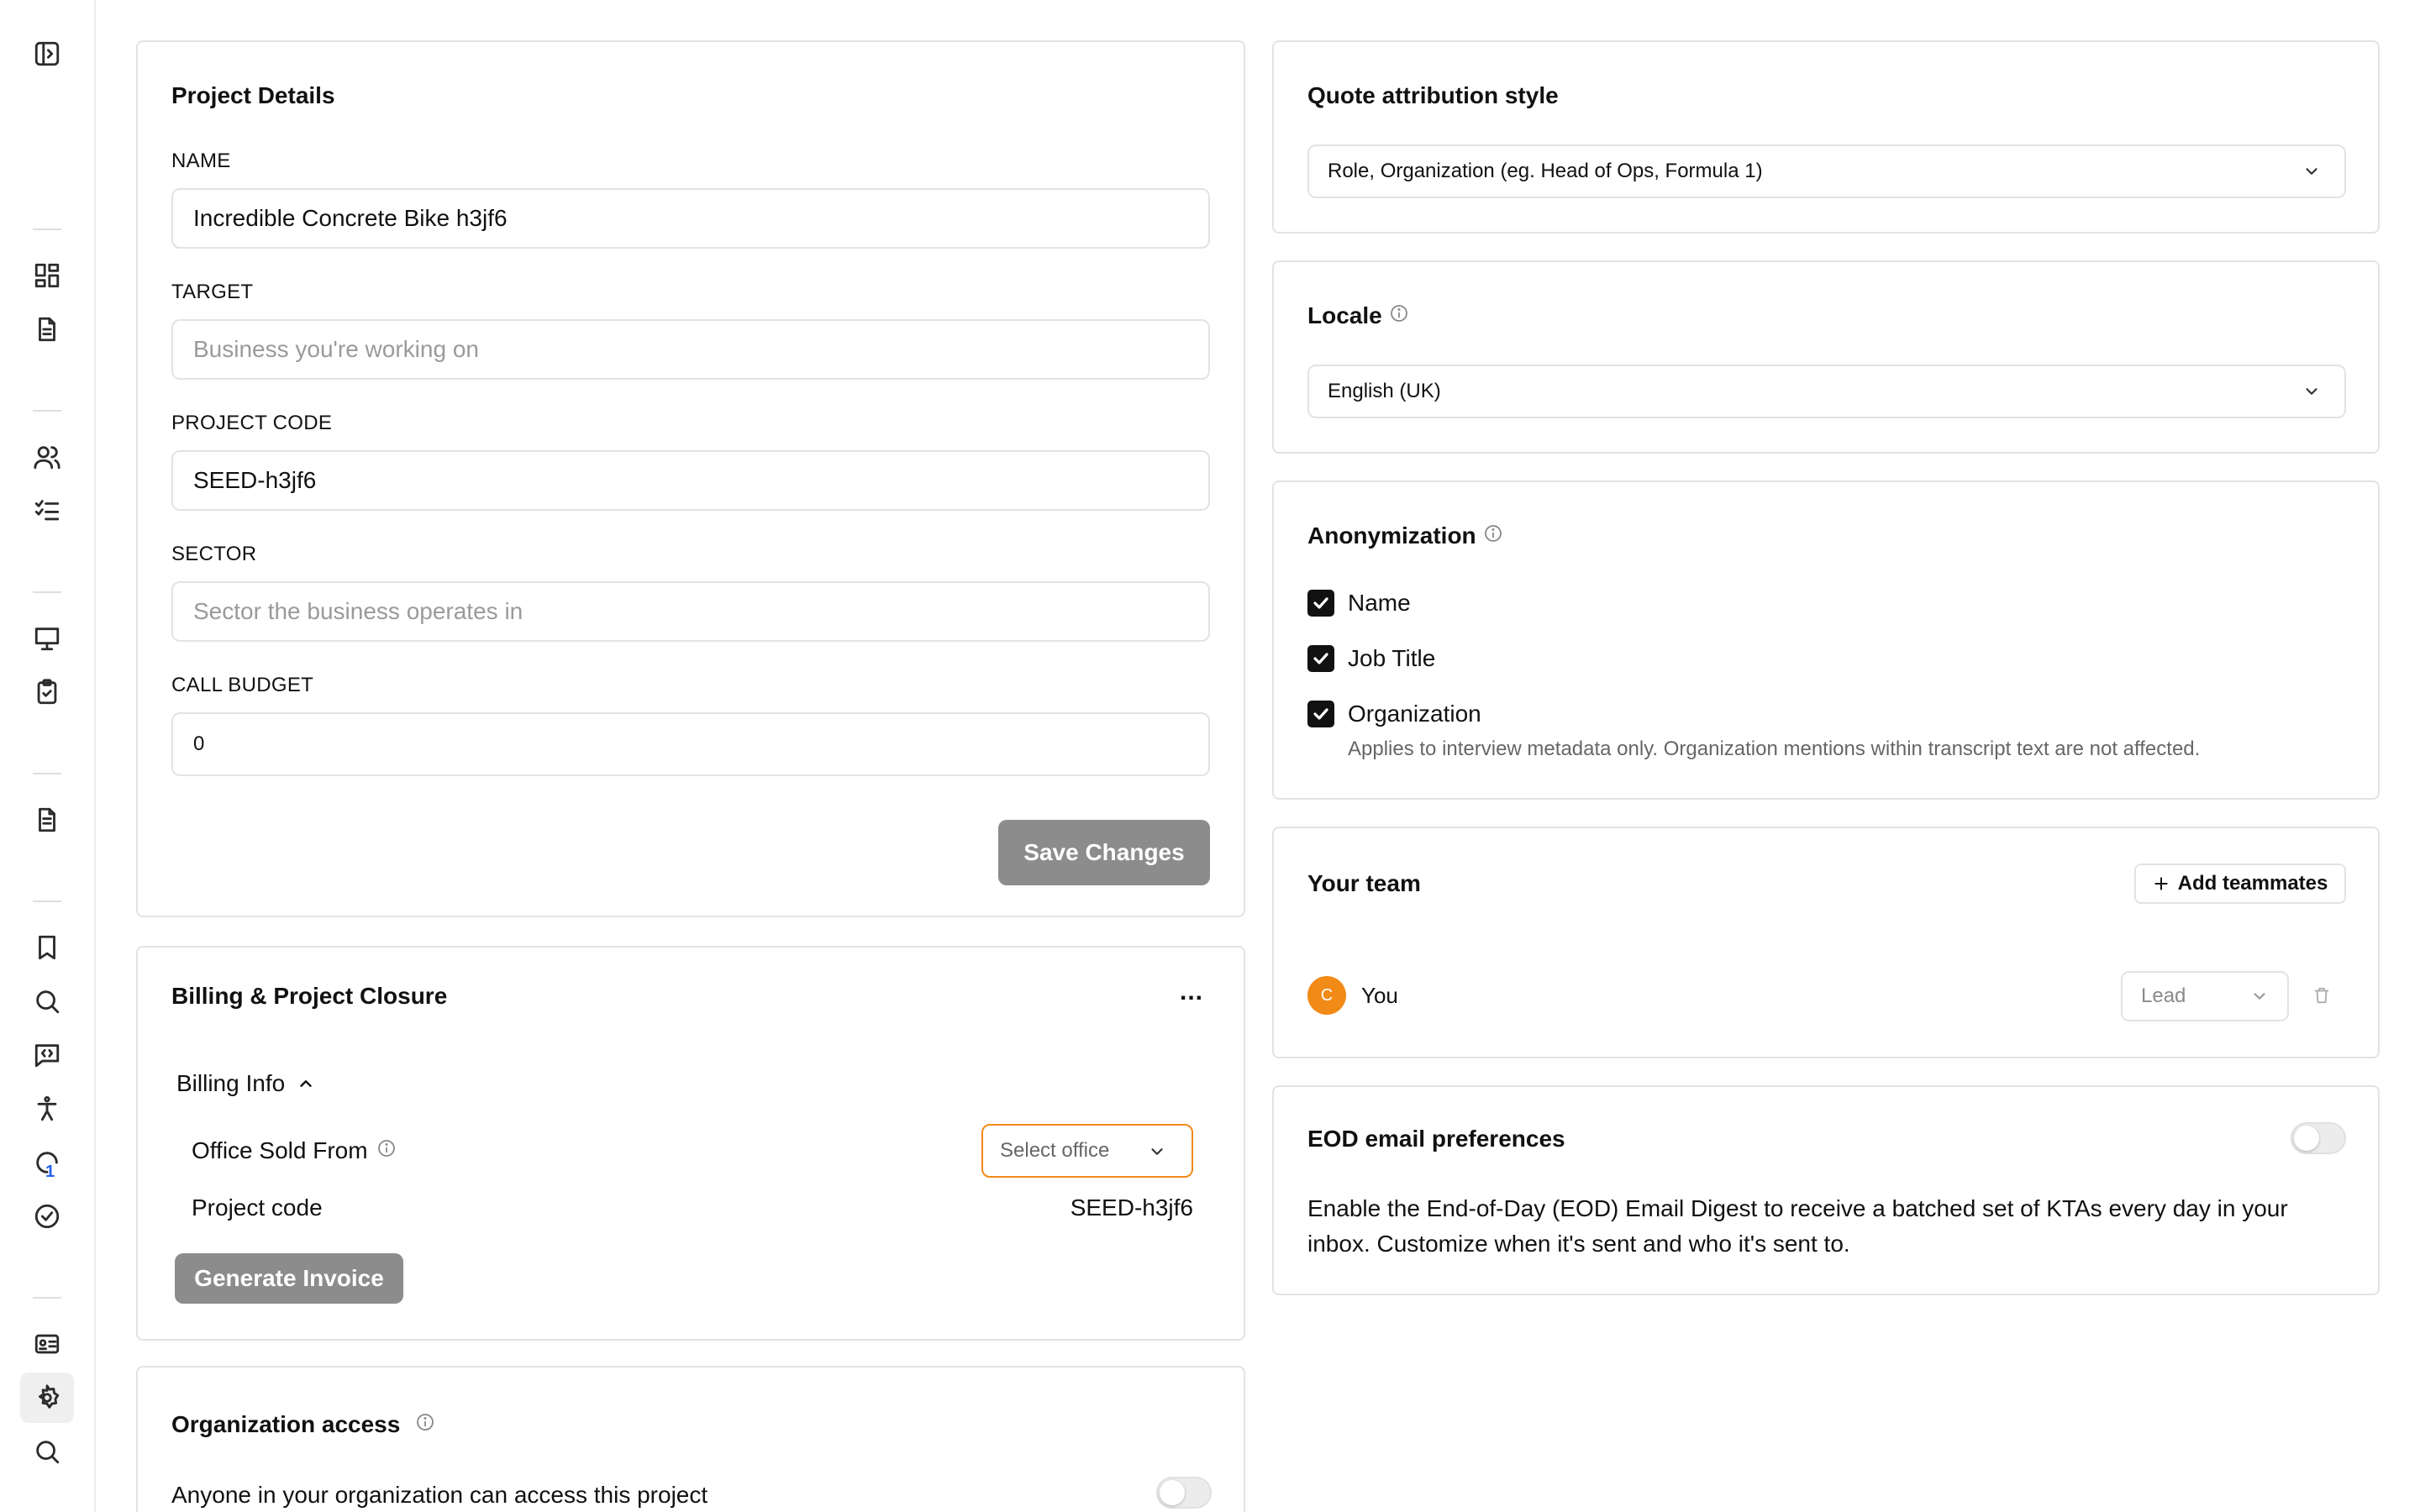 The width and height of the screenshot is (2420, 1512). I want to click on member-name: You, so click(1379, 995).